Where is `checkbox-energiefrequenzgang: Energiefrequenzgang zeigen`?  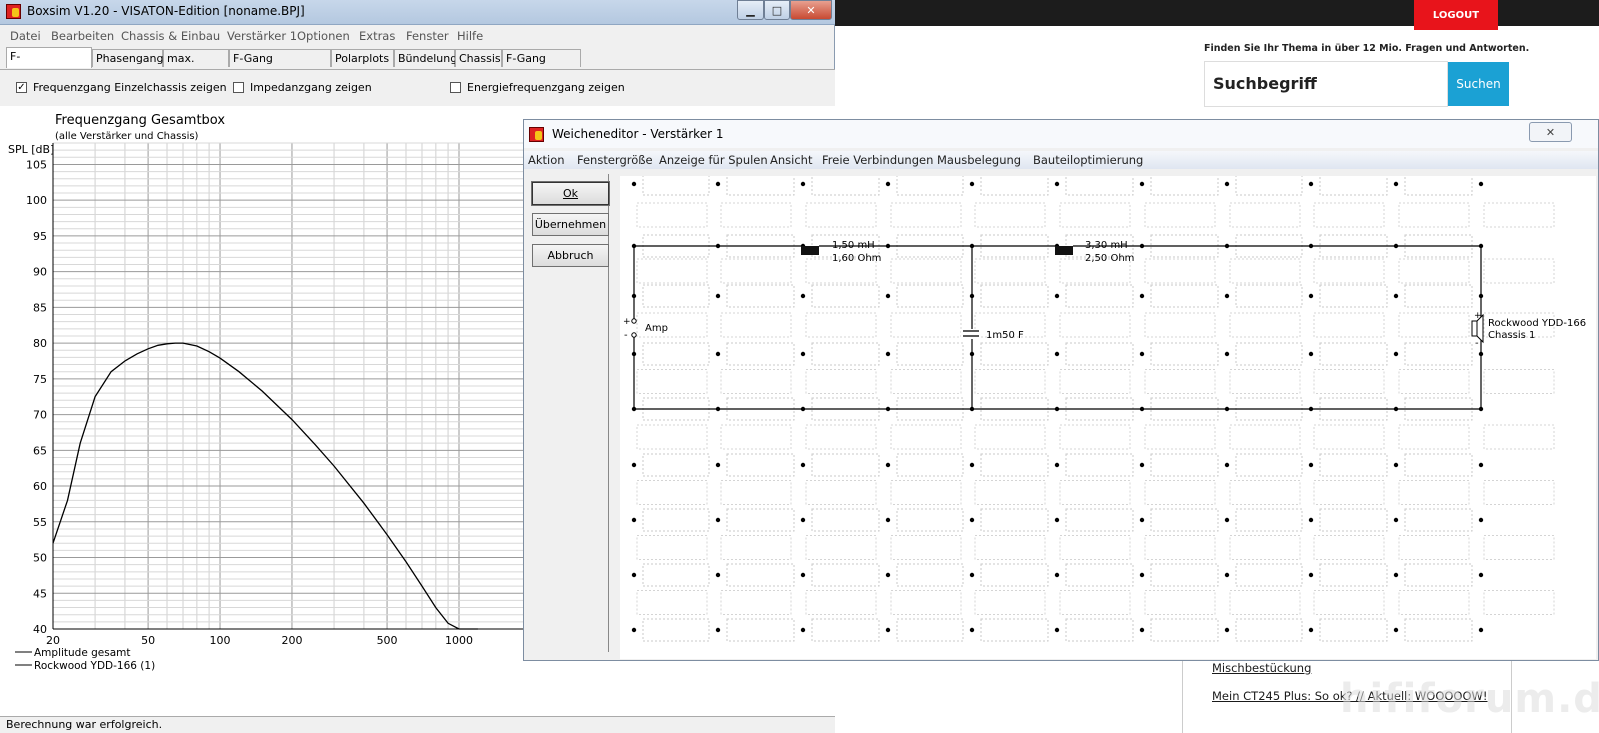 checkbox-energiefrequenzgang: Energiefrequenzgang zeigen is located at coordinates (537, 87).